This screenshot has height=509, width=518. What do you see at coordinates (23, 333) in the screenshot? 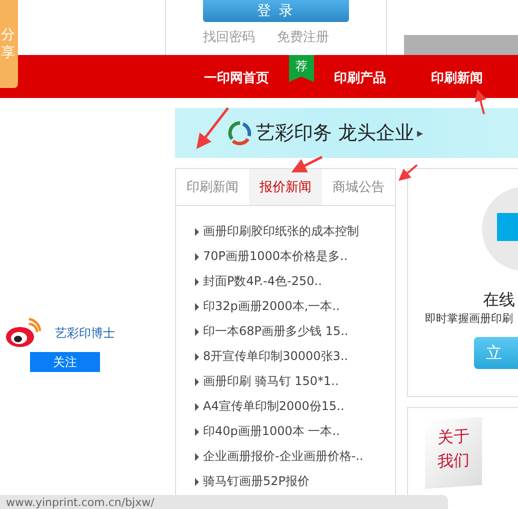
I see `weibo-icon` at bounding box center [23, 333].